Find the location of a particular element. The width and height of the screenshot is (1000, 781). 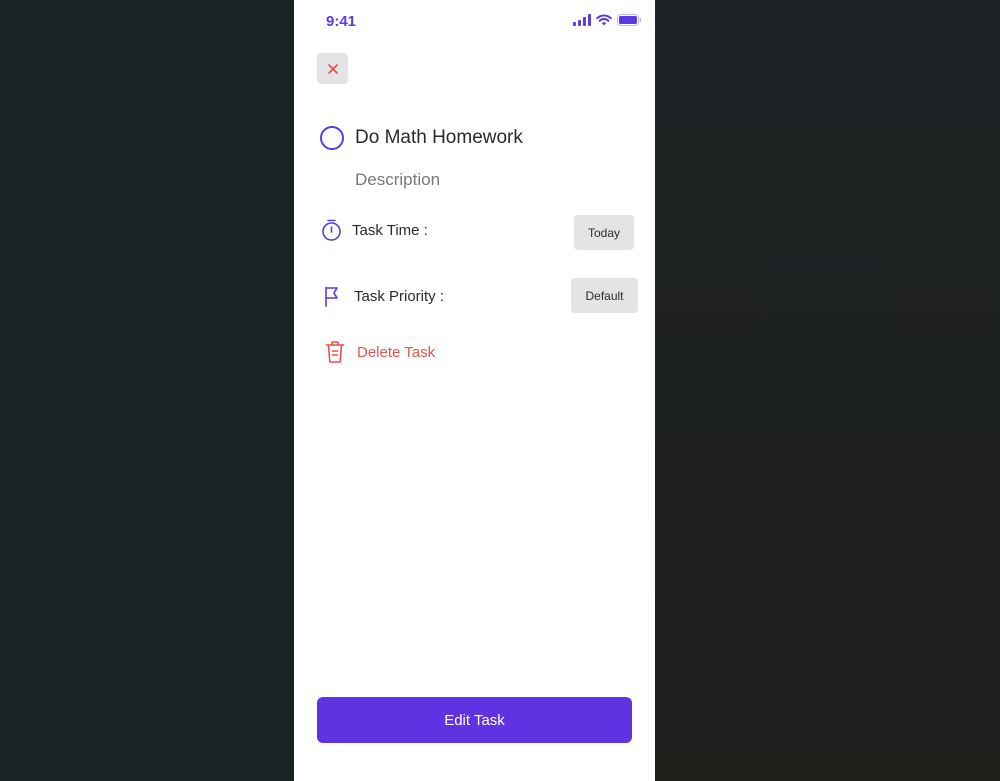

status-icons is located at coordinates (607, 20).